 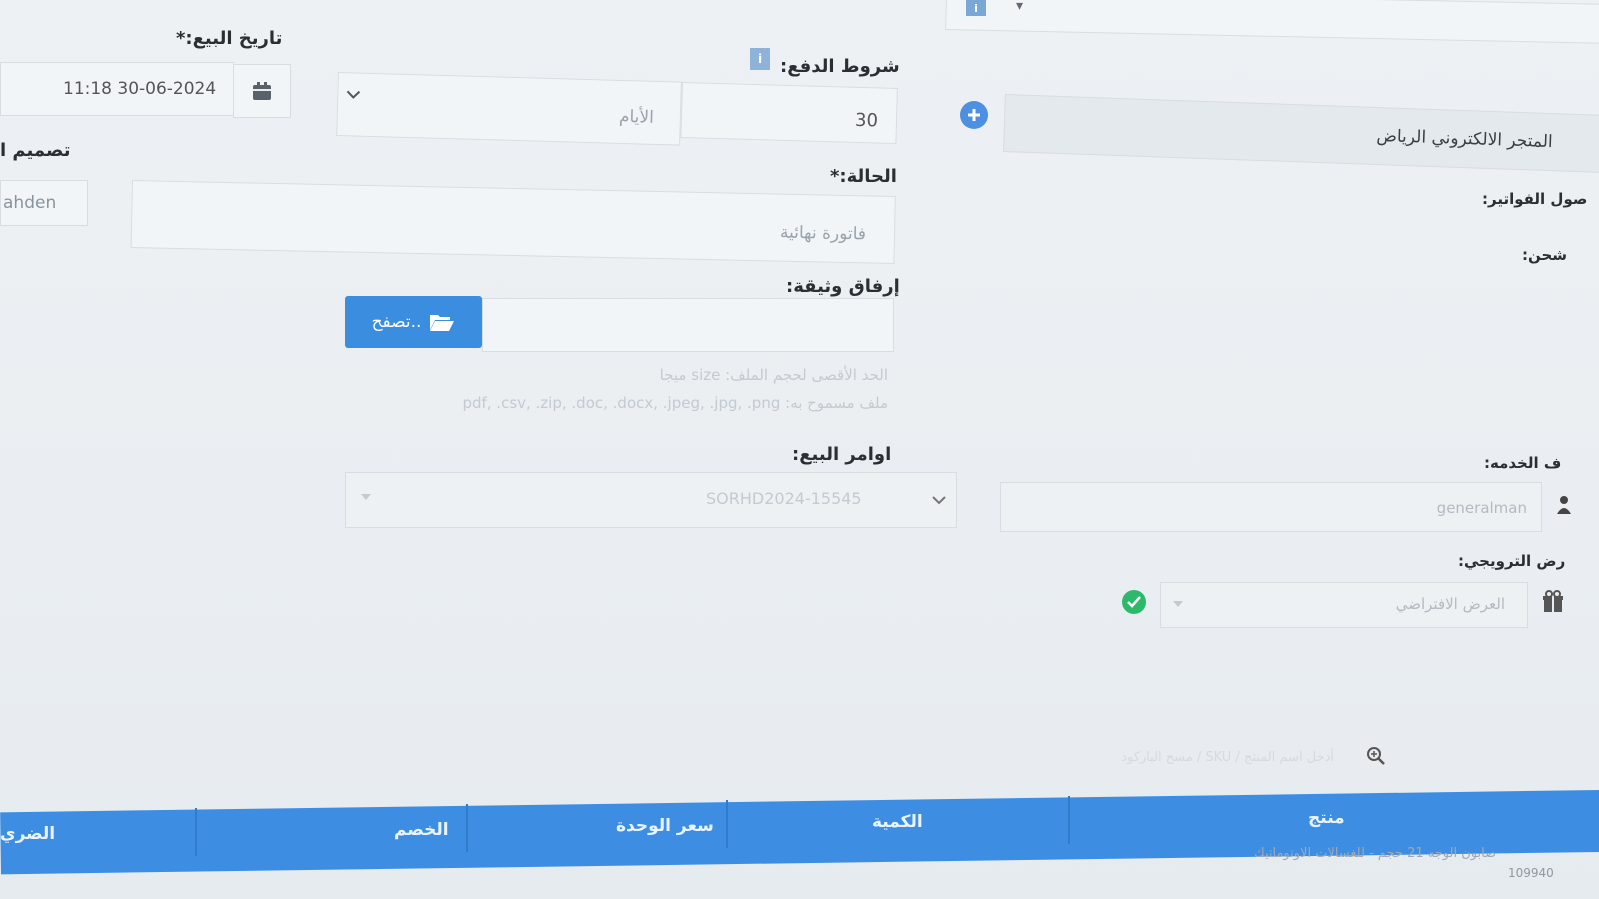 What do you see at coordinates (396, 322) in the screenshot?
I see `browse-label: تصفح..` at bounding box center [396, 322].